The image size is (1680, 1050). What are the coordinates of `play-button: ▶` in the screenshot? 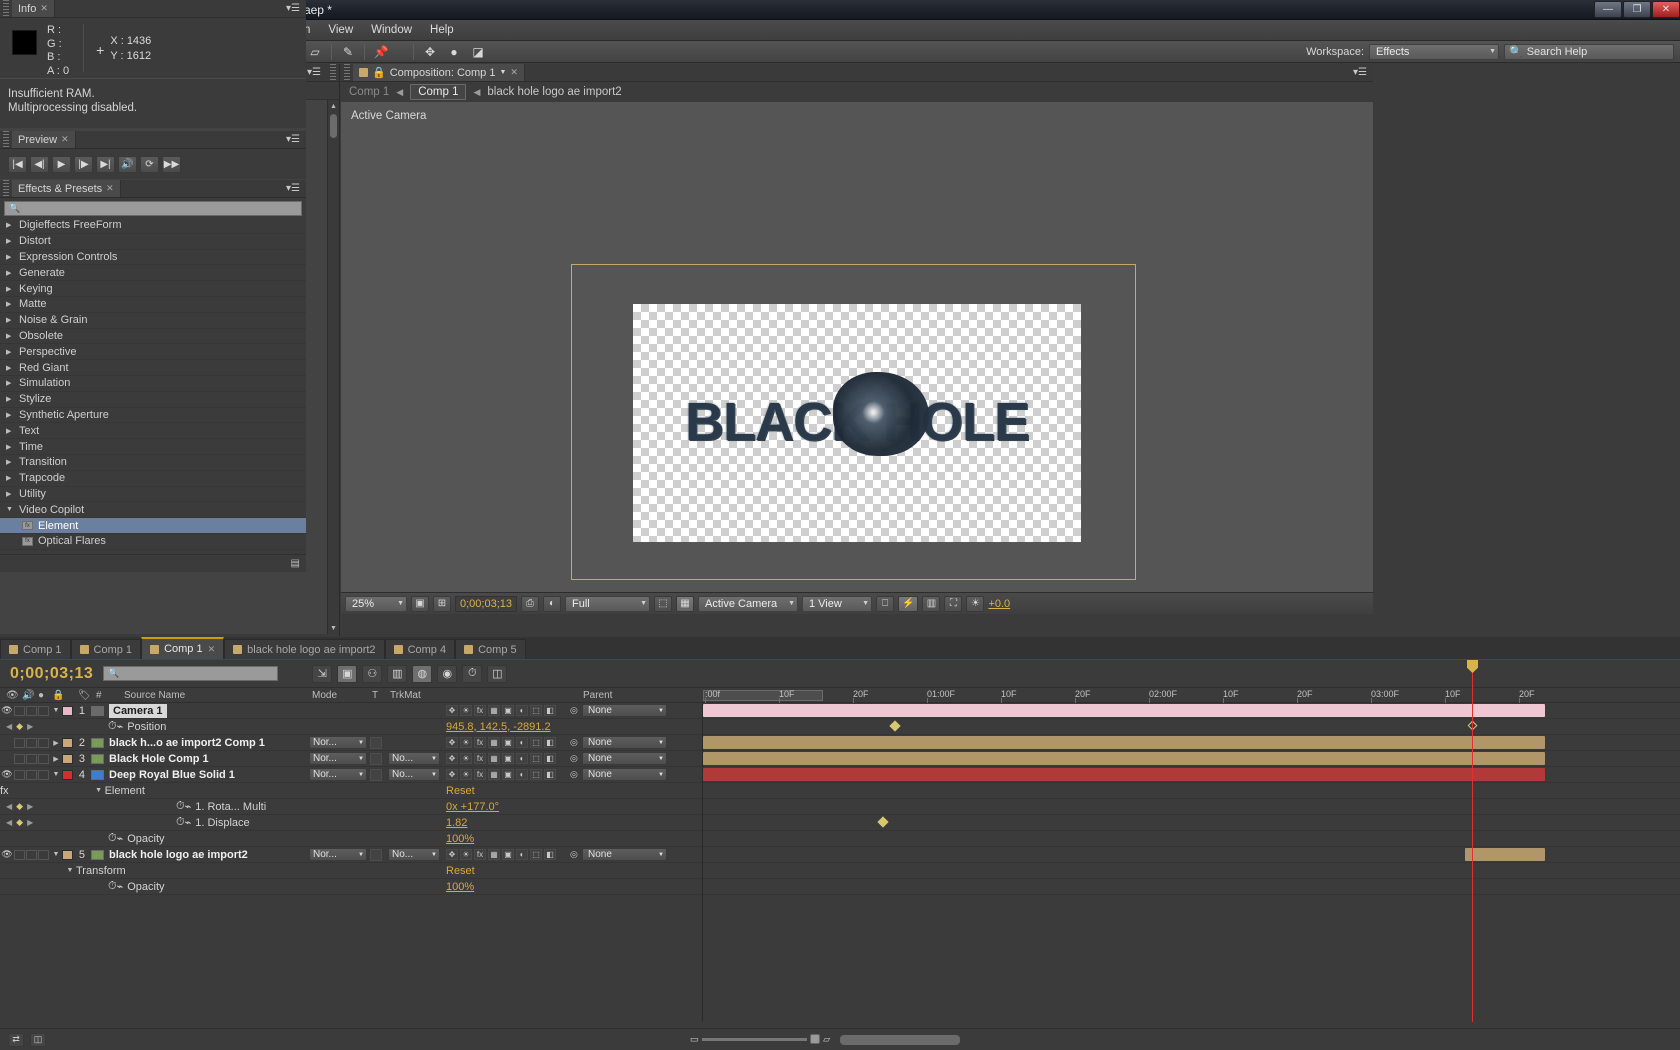 It's located at (61, 164).